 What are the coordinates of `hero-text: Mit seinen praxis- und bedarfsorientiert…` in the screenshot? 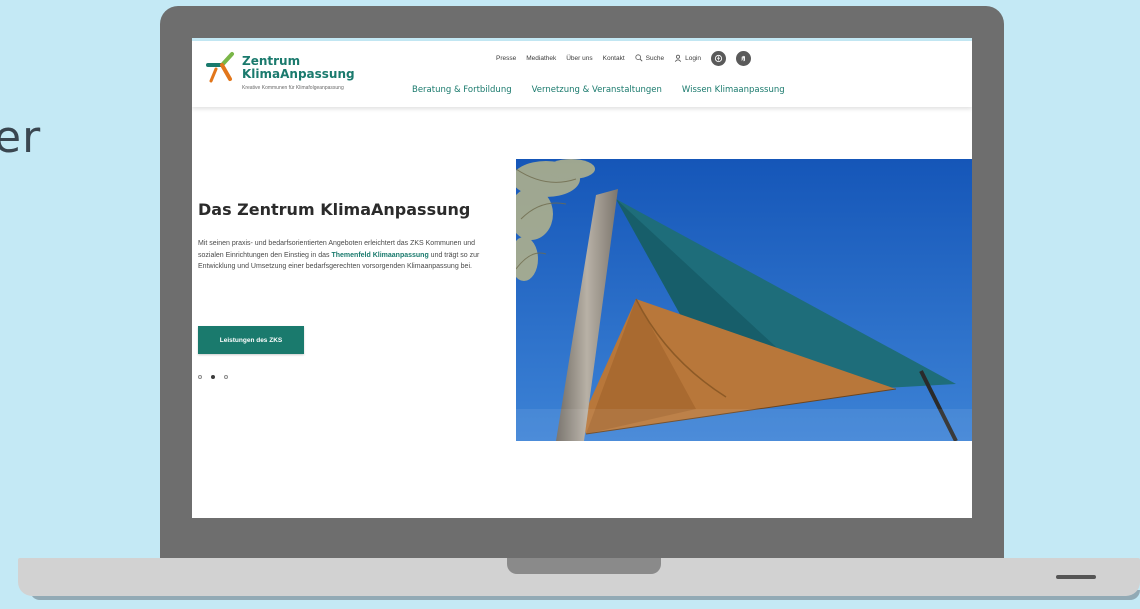 It's located at (341, 255).